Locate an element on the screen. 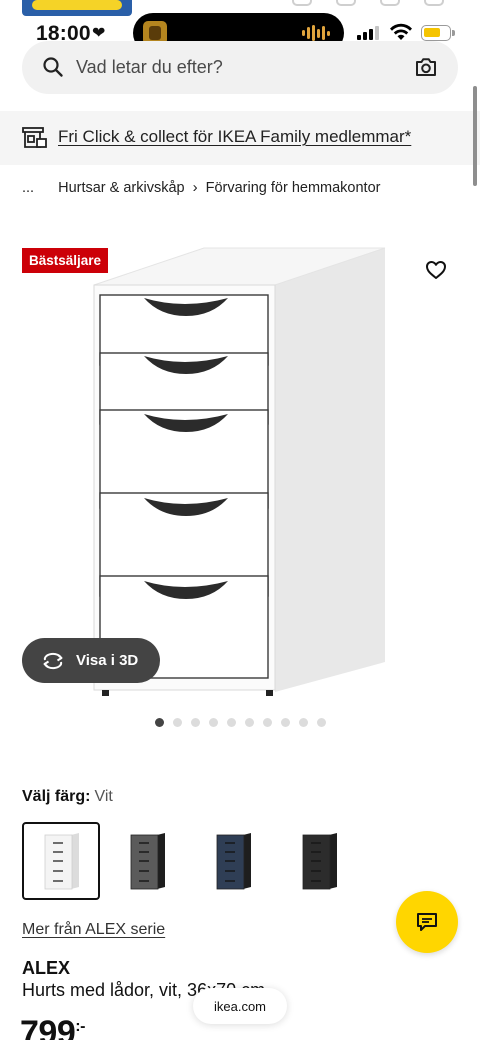 The width and height of the screenshot is (480, 1040). view-3d-button: Visa i 3D is located at coordinates (91, 660).